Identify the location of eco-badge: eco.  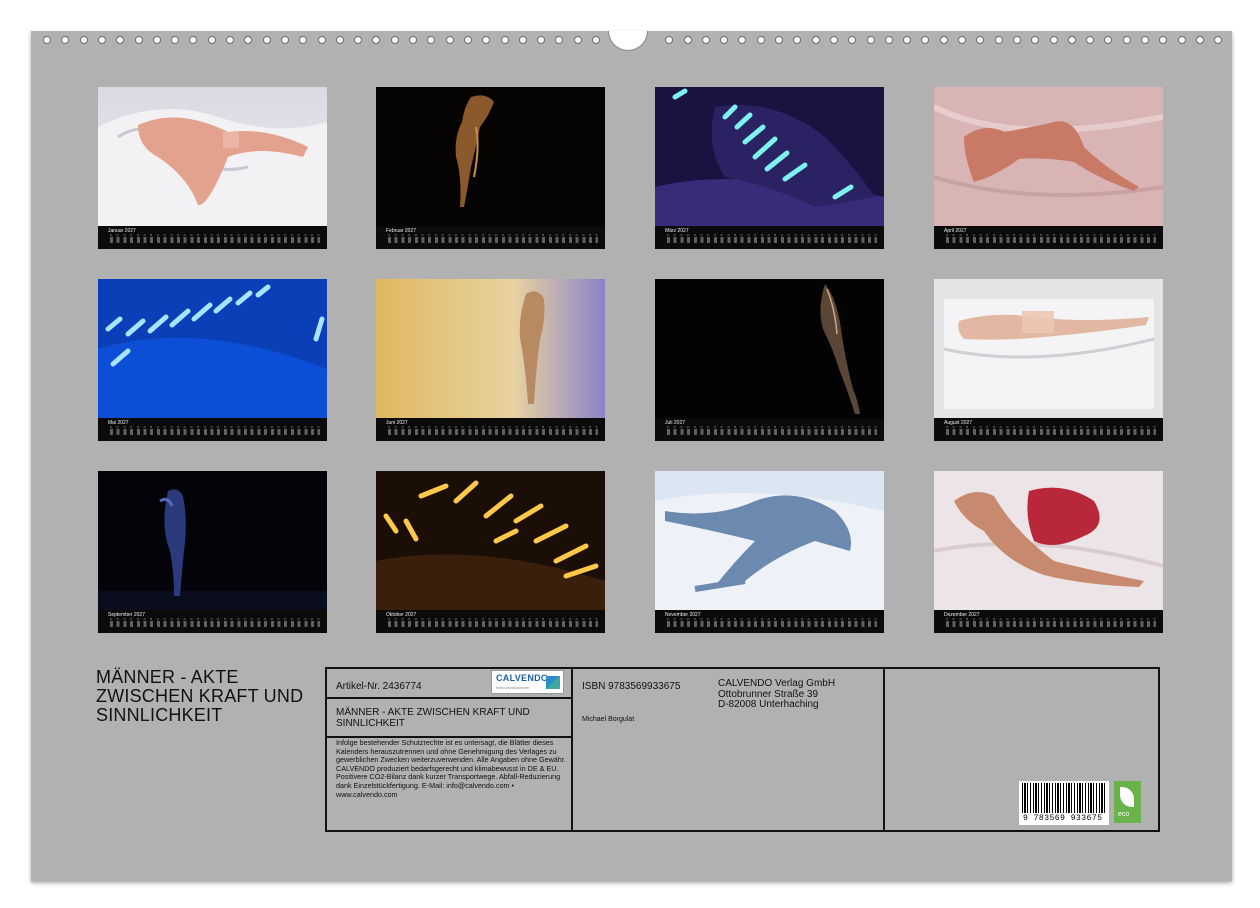
(1127, 802).